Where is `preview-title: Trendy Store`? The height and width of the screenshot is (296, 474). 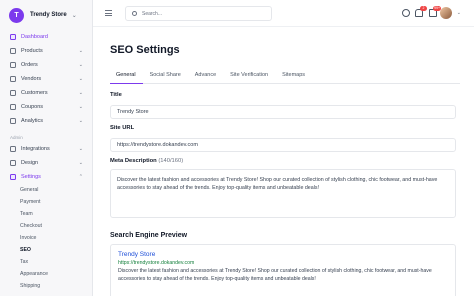
preview-title: Trendy Store is located at coordinates (137, 254).